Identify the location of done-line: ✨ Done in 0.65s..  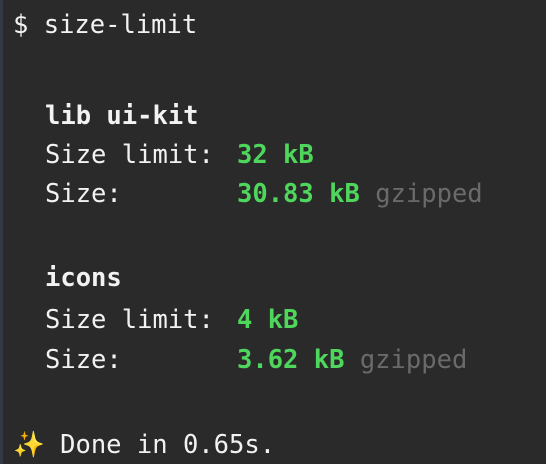
(144, 445).